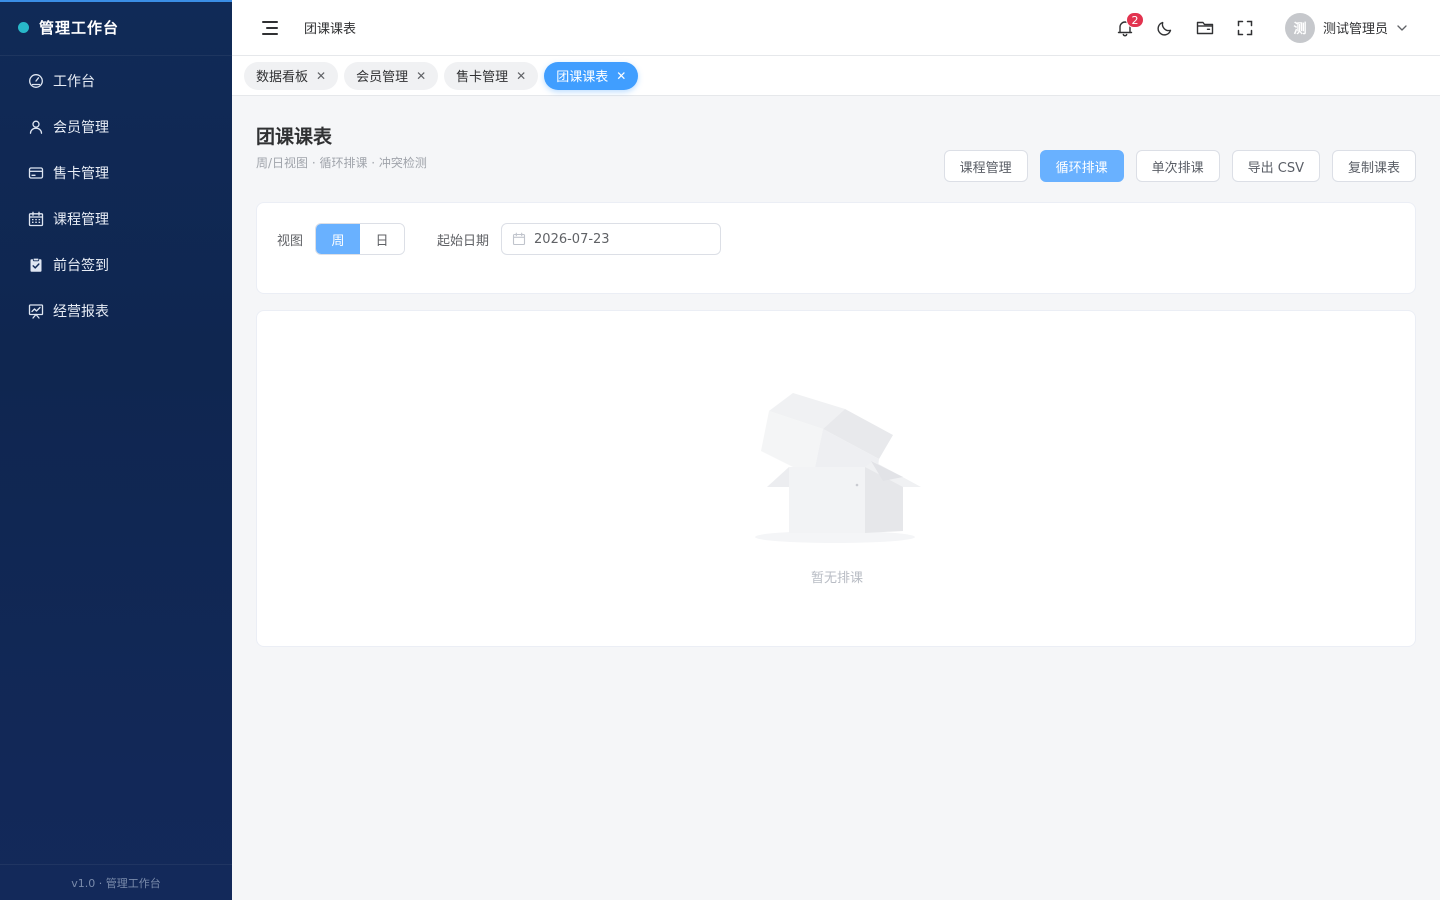  Describe the element at coordinates (81, 128) in the screenshot. I see `sidebar-item-label: 会员管理` at that location.